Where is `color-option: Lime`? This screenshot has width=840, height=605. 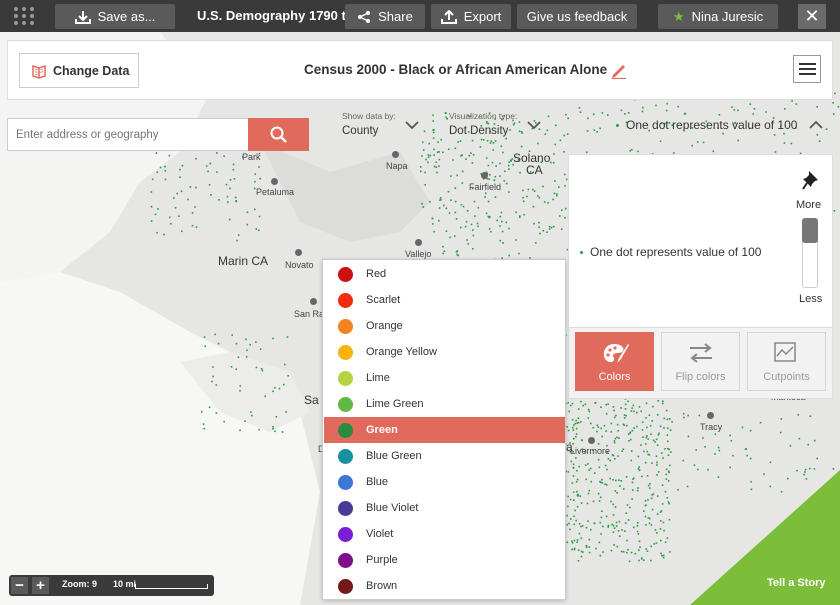
color-option: Lime is located at coordinates (444, 378).